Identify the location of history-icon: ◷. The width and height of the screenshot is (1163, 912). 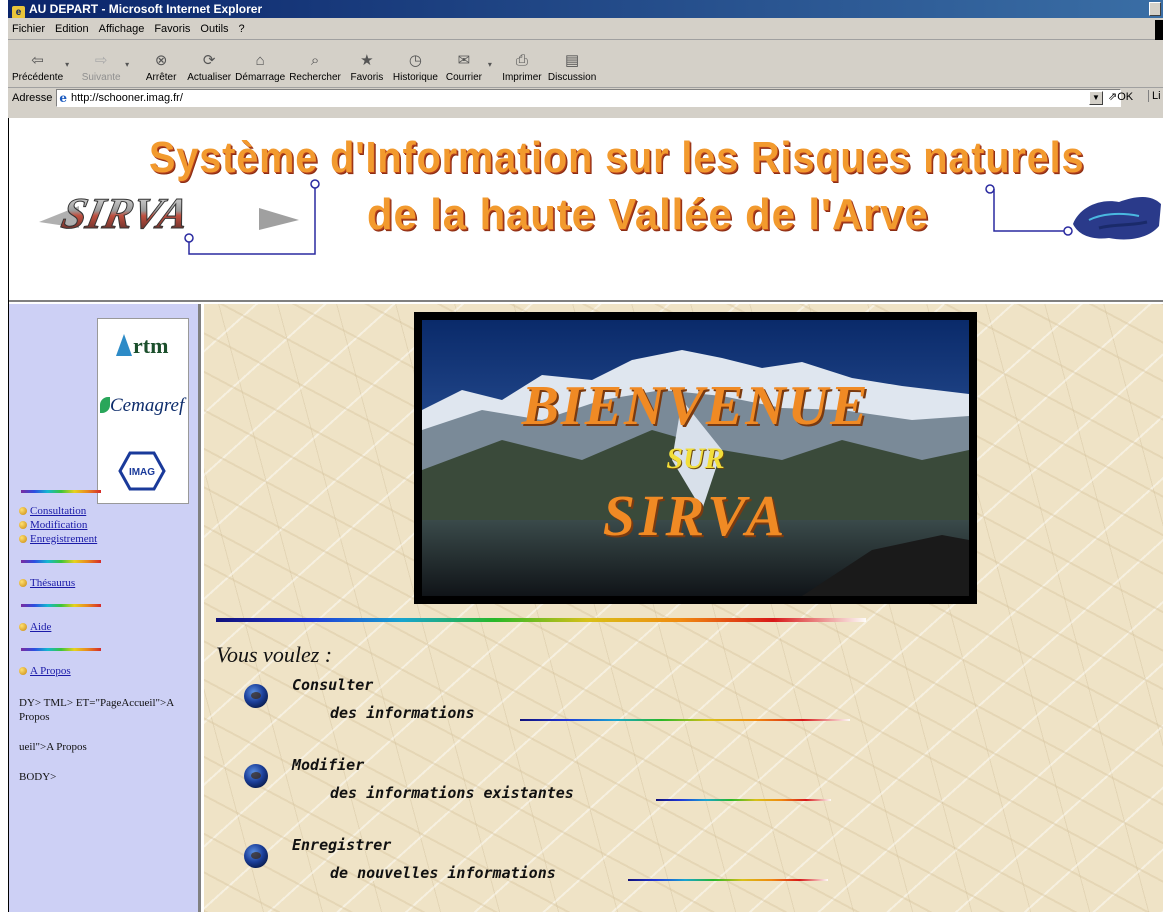
(415, 60).